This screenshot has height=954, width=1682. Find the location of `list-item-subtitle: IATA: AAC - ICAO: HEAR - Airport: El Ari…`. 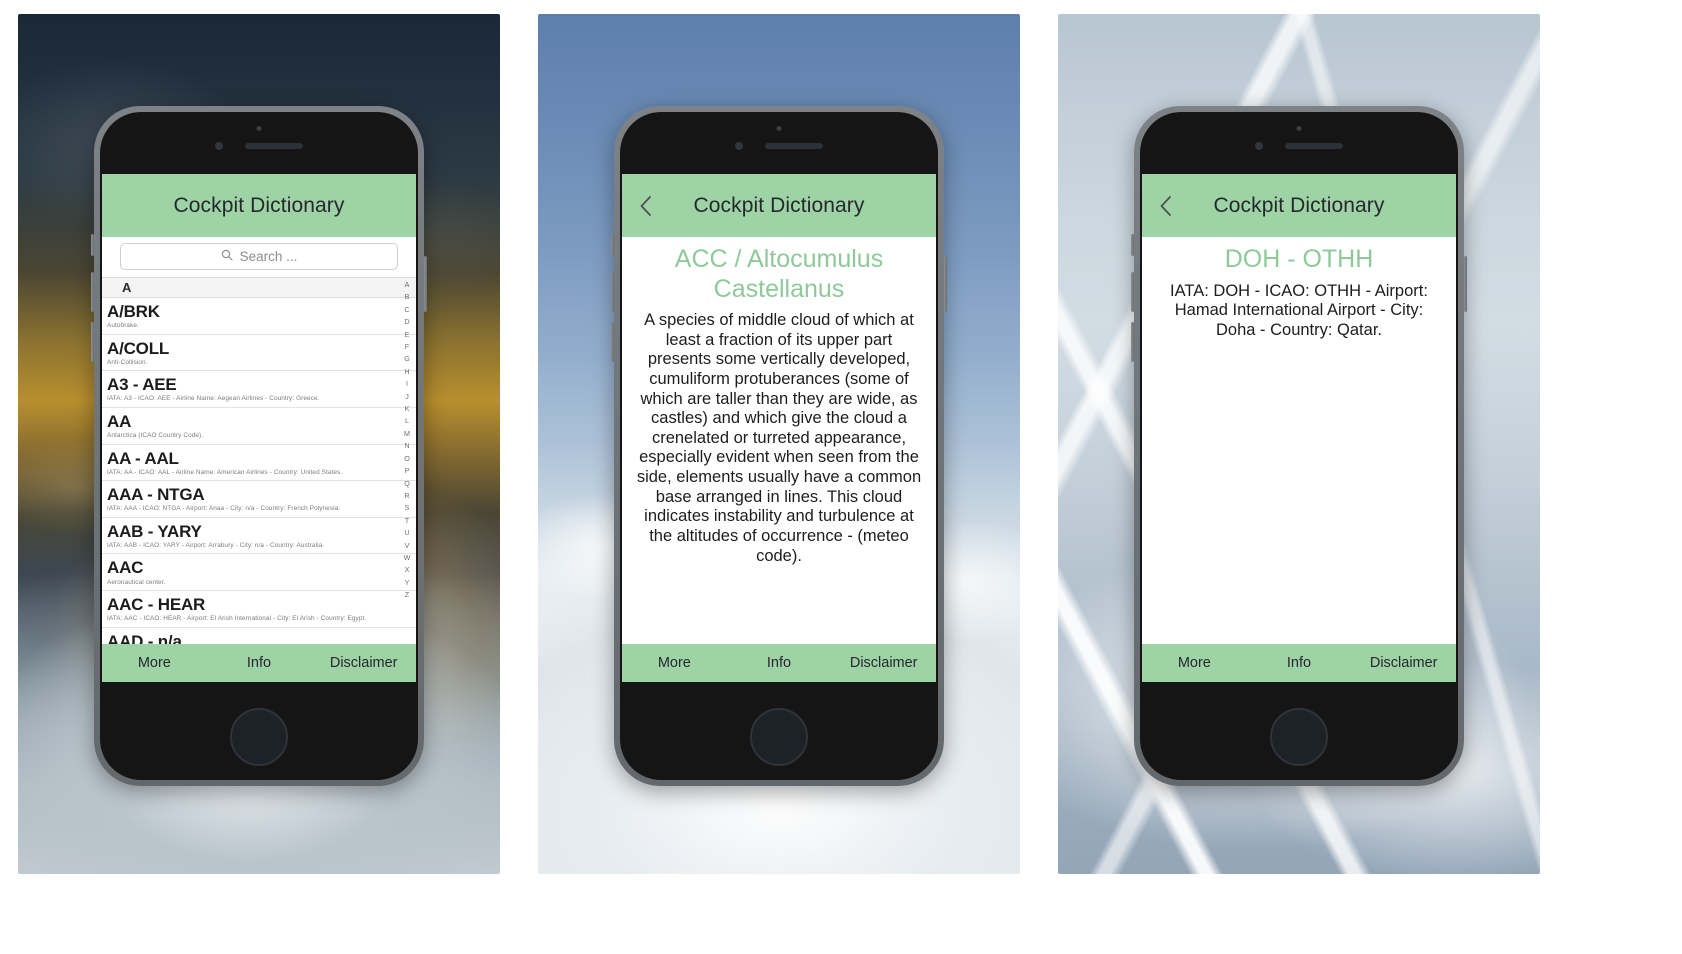

list-item-subtitle: IATA: AAC - ICAO: HEAR - Airport: El Ari… is located at coordinates (237, 619).